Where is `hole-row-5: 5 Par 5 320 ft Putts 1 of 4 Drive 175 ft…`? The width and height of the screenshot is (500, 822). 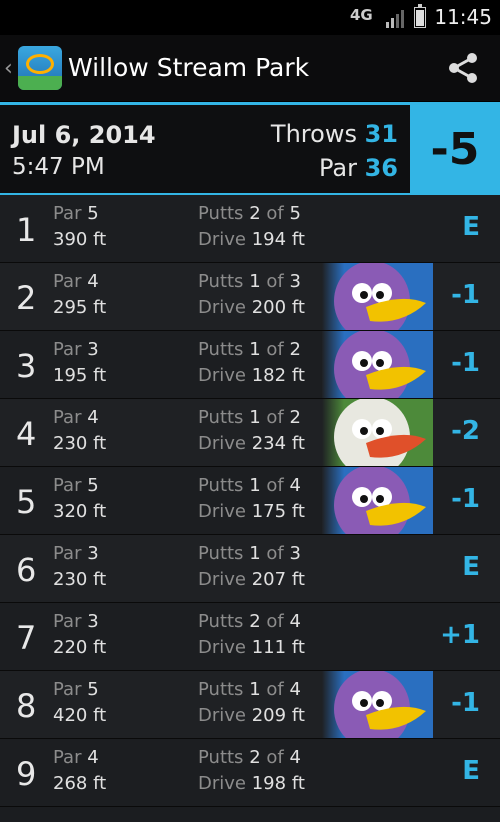
hole-row-5: 5 Par 5 320 ft Putts 1 of 4 Drive 175 ft… is located at coordinates (250, 501).